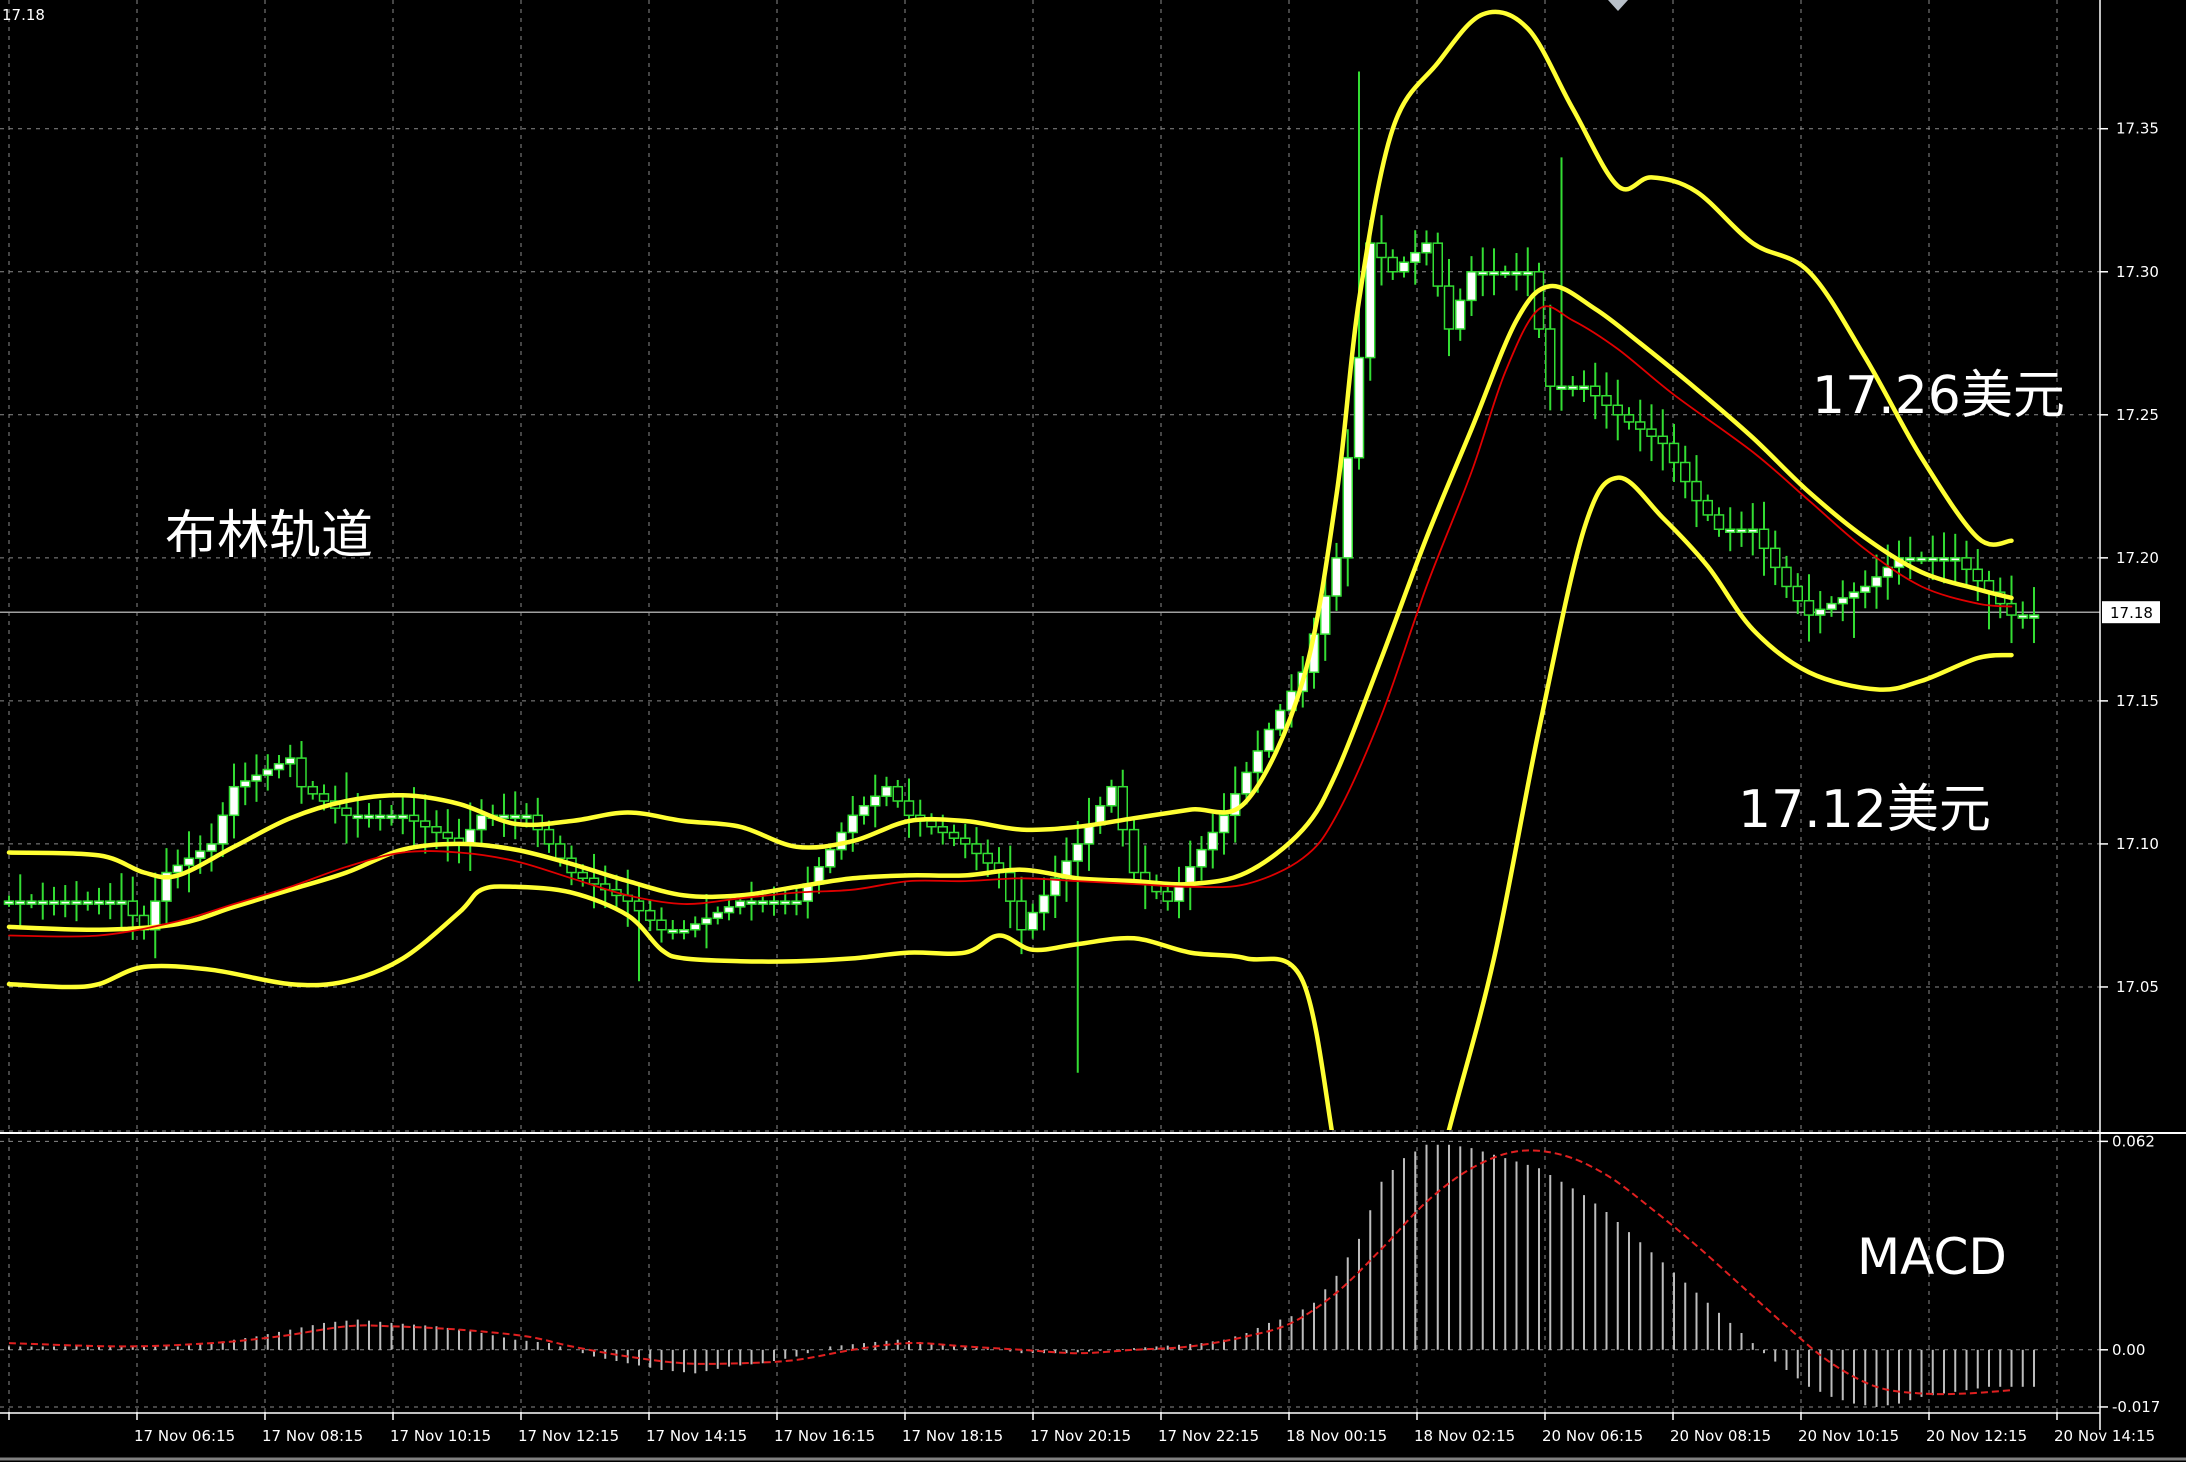 This screenshot has width=2186, height=1462. What do you see at coordinates (696, 1436) in the screenshot?
I see `time-tick-label: 17 Nov 14:15` at bounding box center [696, 1436].